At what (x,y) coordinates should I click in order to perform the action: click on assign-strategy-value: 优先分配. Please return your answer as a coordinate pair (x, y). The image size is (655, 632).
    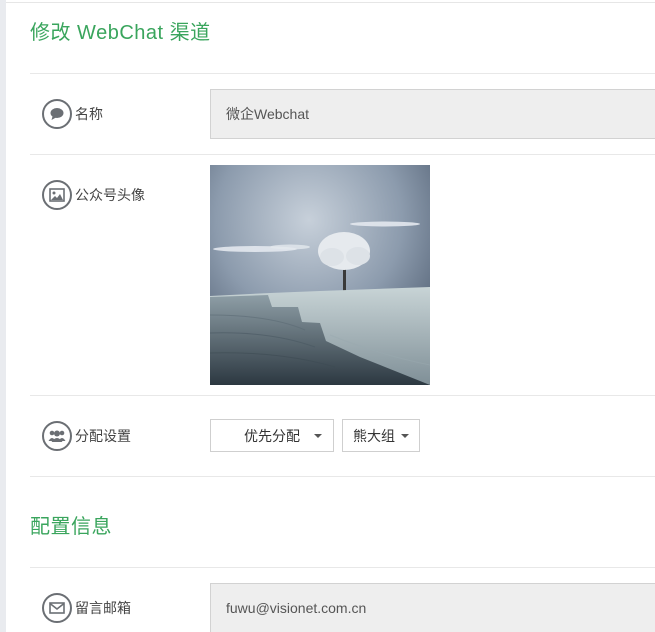
    Looking at the image, I should click on (272, 435).